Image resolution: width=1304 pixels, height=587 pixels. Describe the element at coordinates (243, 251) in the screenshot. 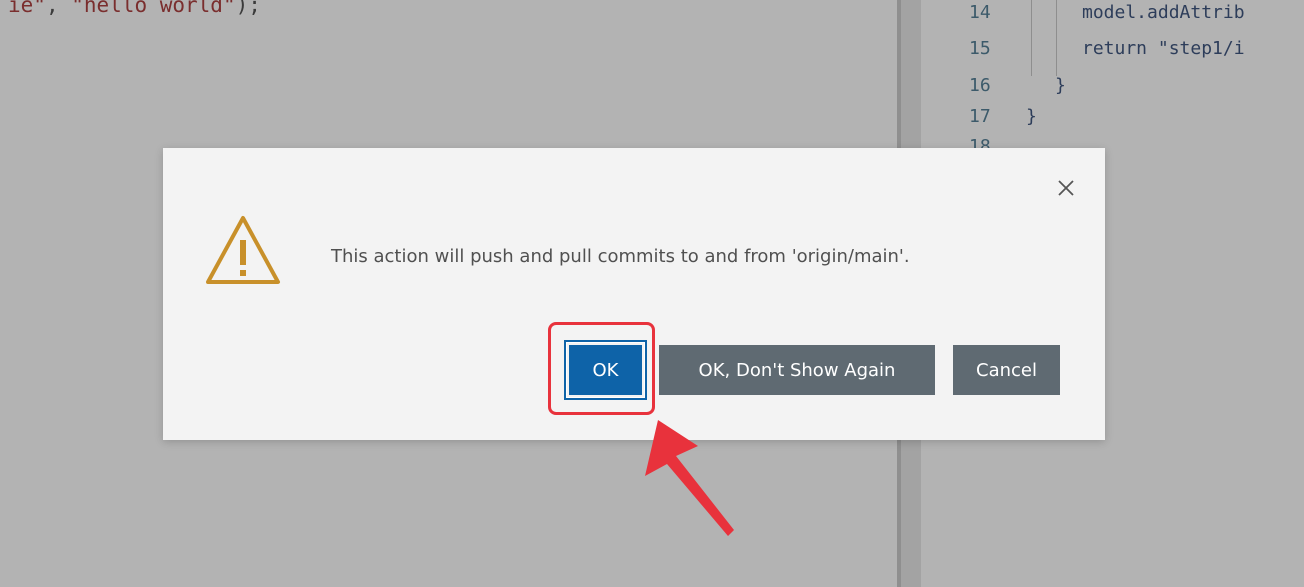

I see `warning-icon` at that location.